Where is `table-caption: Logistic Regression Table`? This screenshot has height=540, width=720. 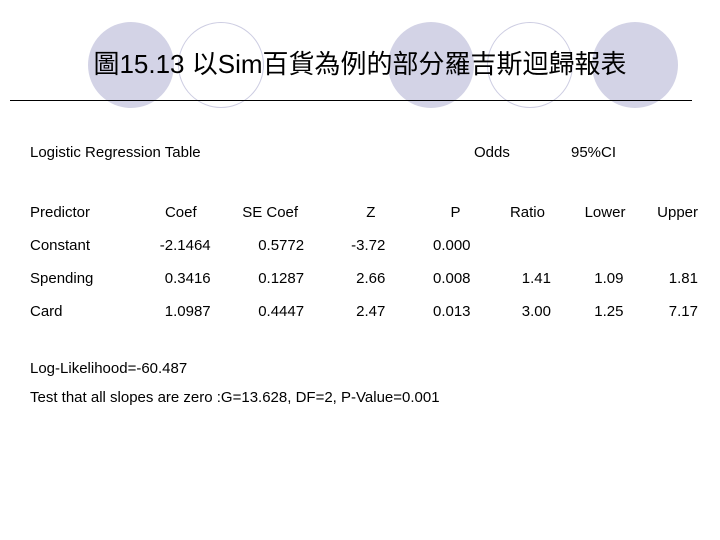
table-caption: Logistic Regression Table is located at coordinates (115, 152).